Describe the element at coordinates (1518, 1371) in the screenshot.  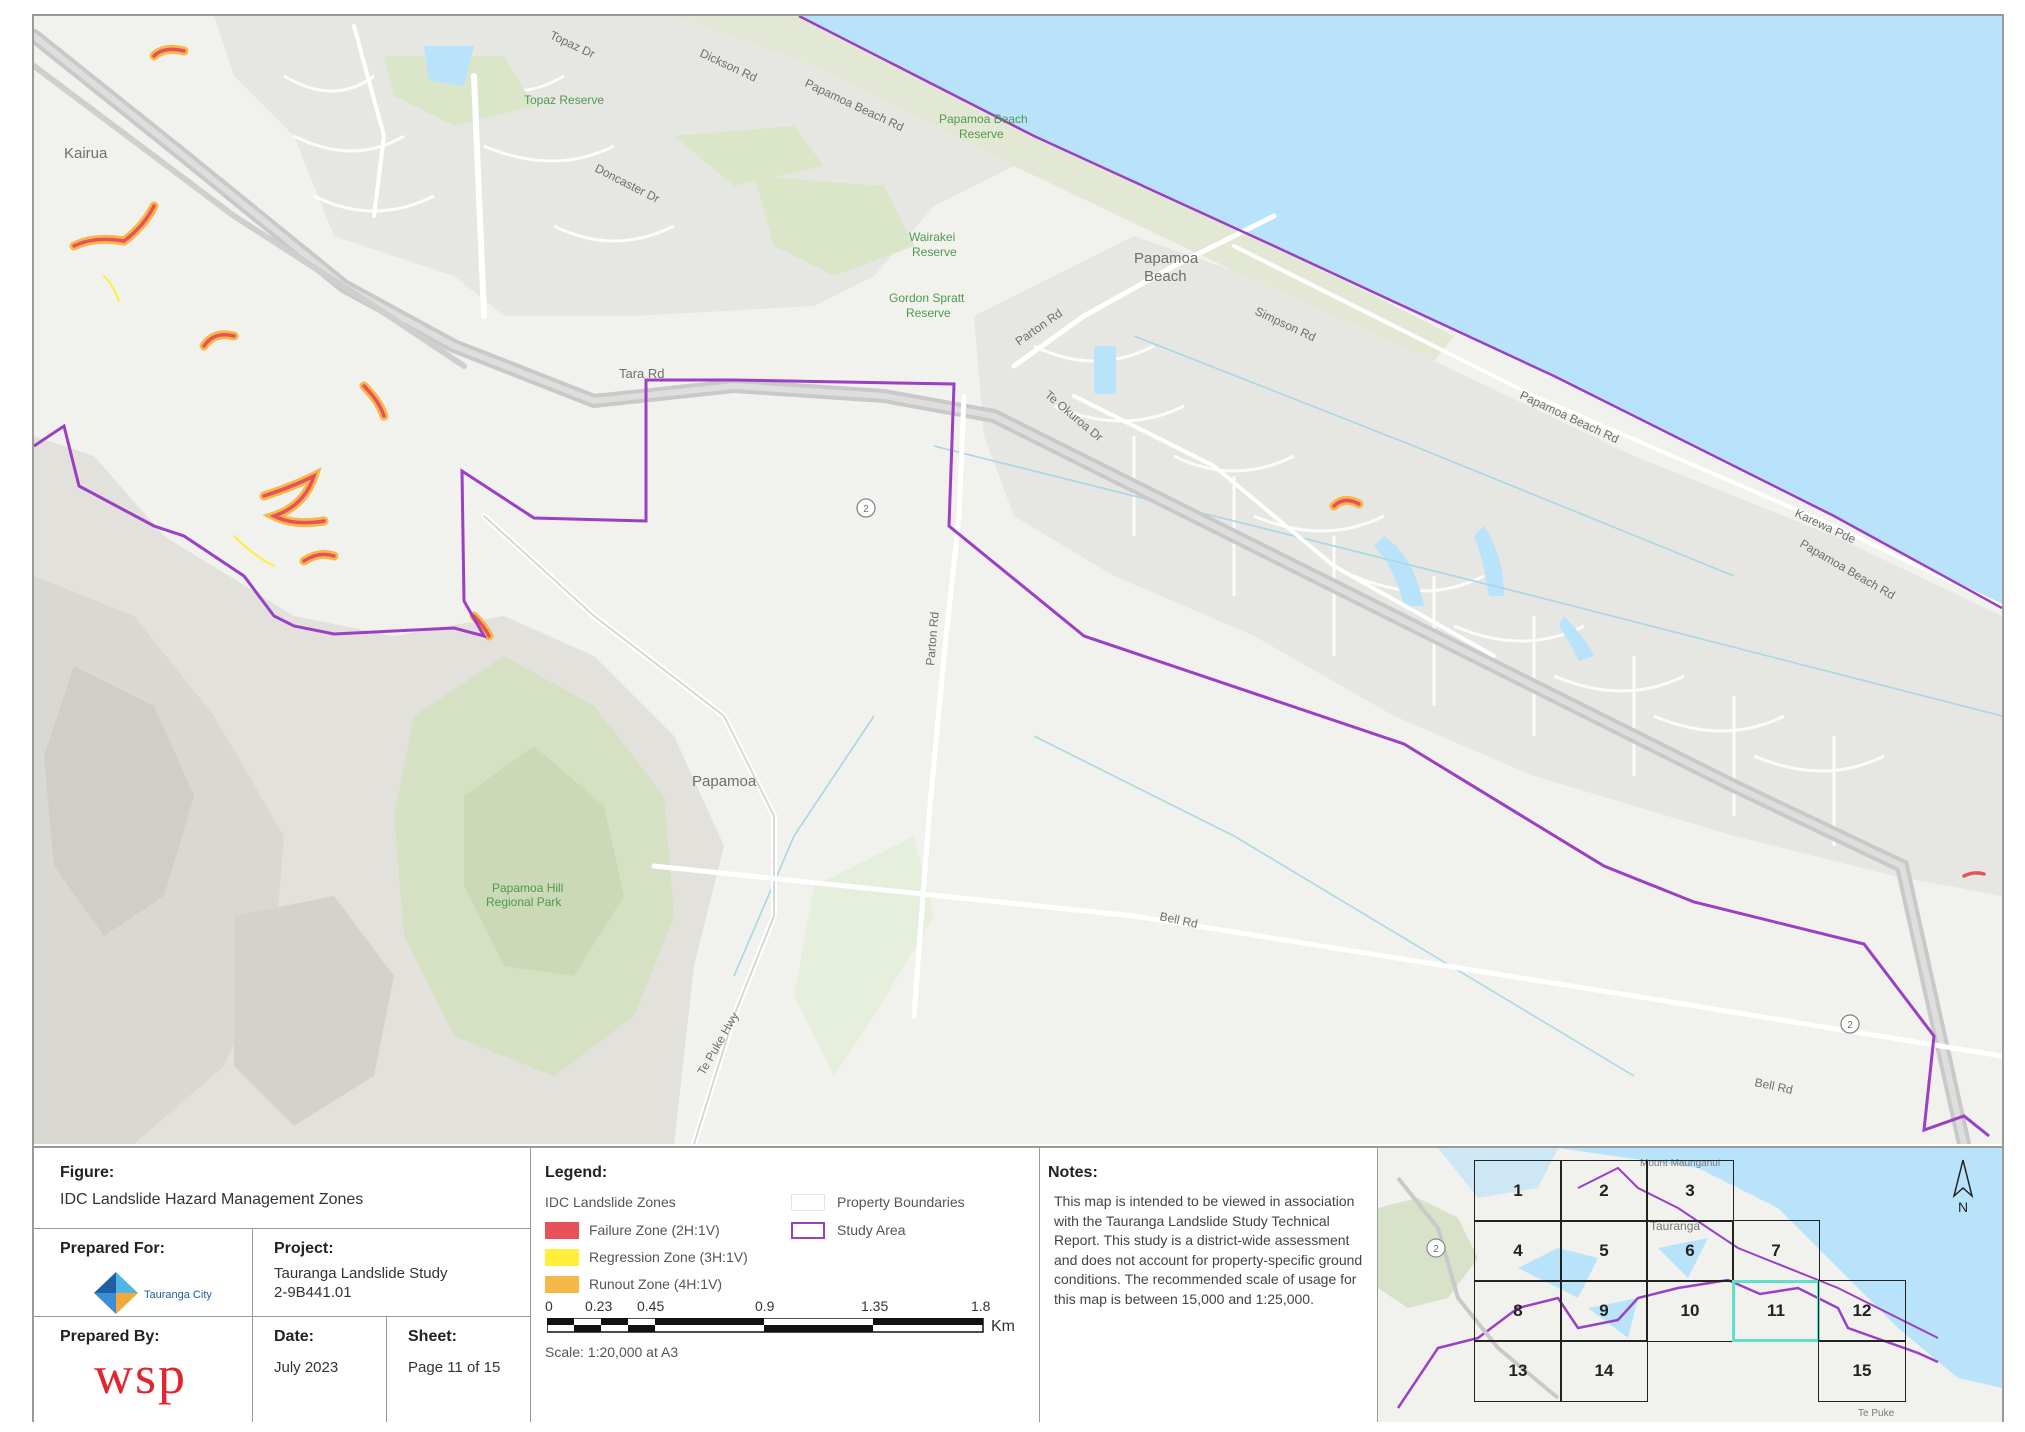
I see `sheet-13: 13` at that location.